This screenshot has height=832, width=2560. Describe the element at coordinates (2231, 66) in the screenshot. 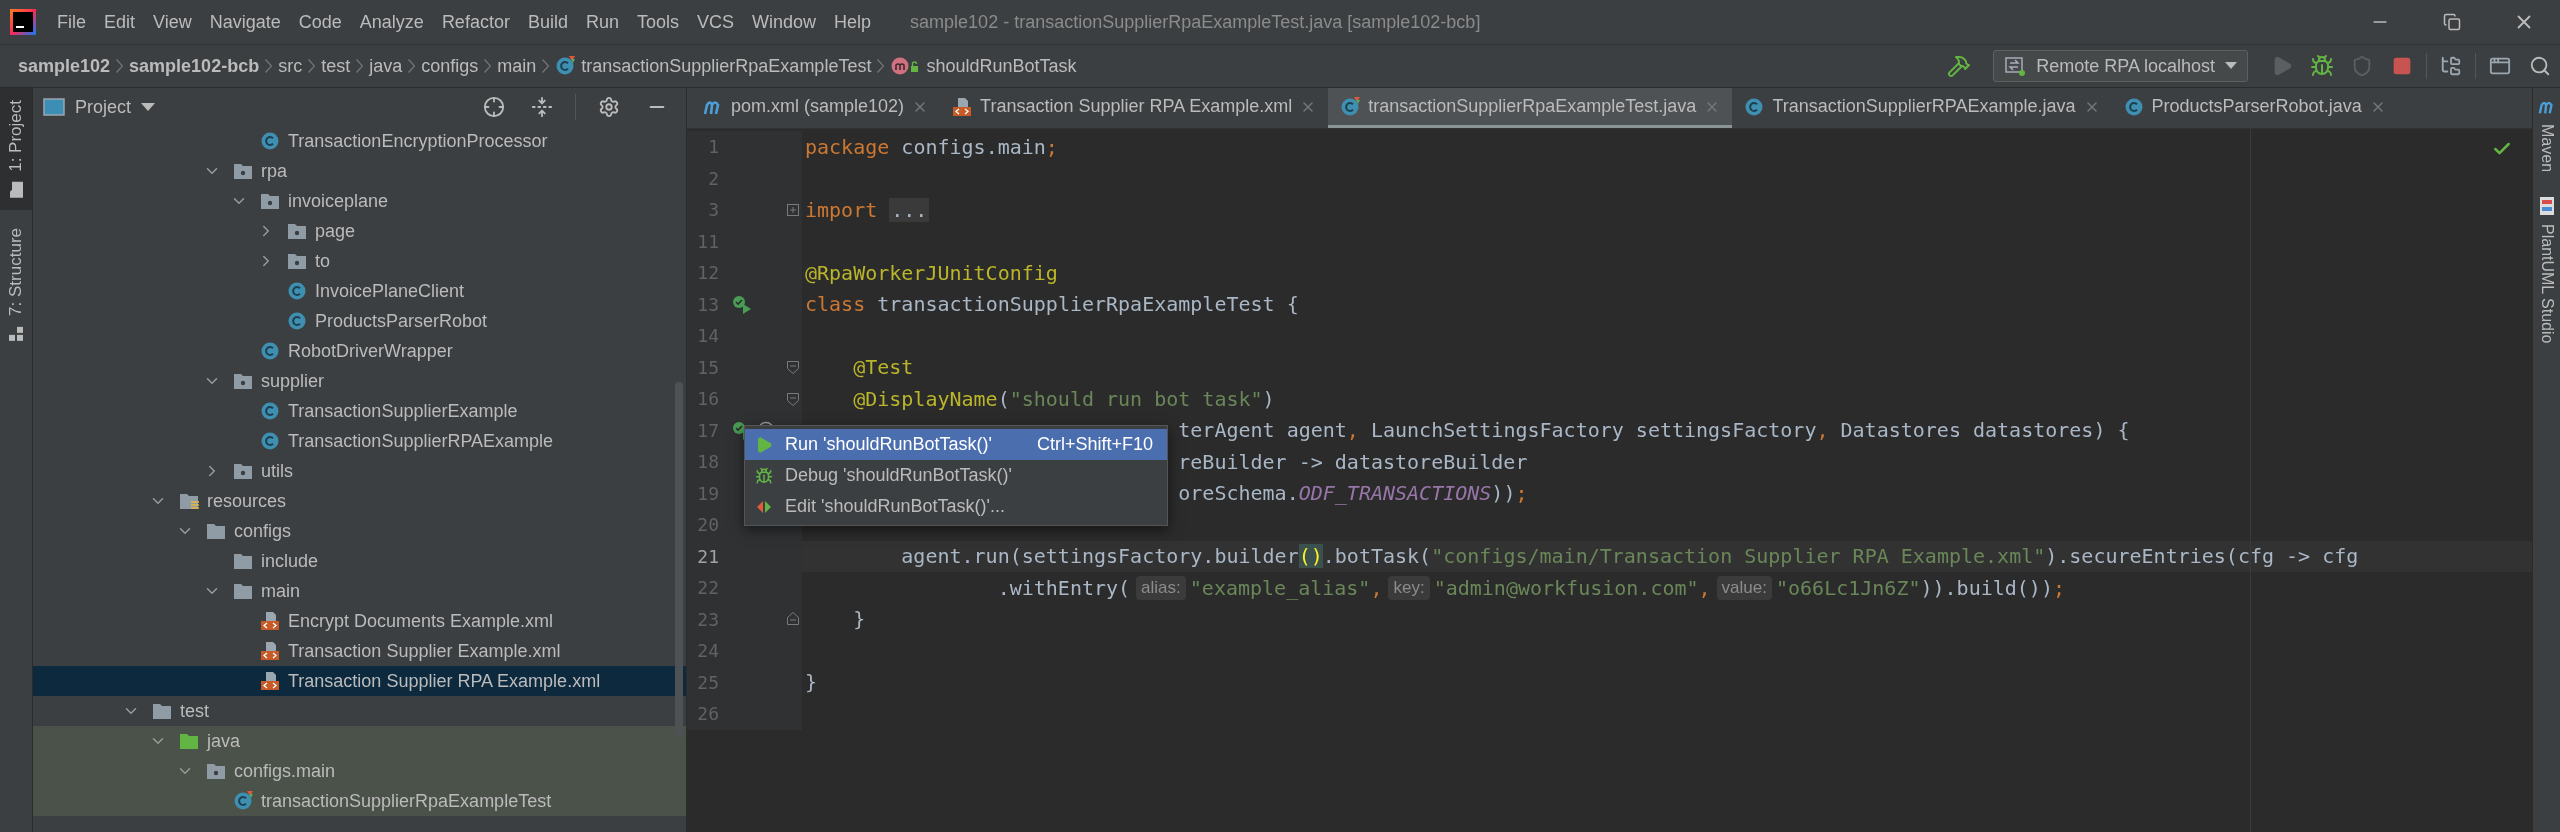

I see `dropdown-caret-icon` at that location.